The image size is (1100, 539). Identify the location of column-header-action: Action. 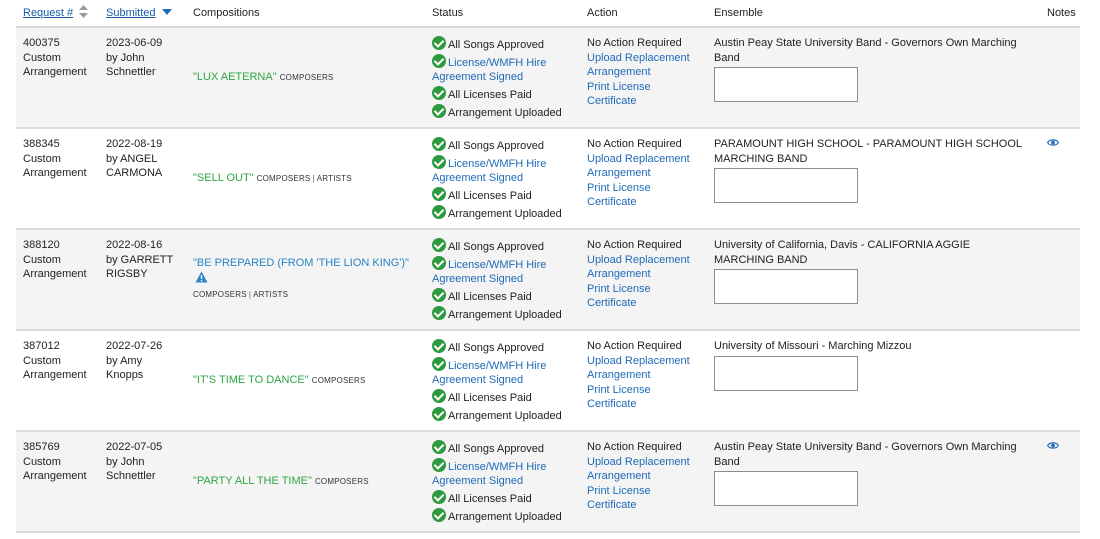
(643, 14).